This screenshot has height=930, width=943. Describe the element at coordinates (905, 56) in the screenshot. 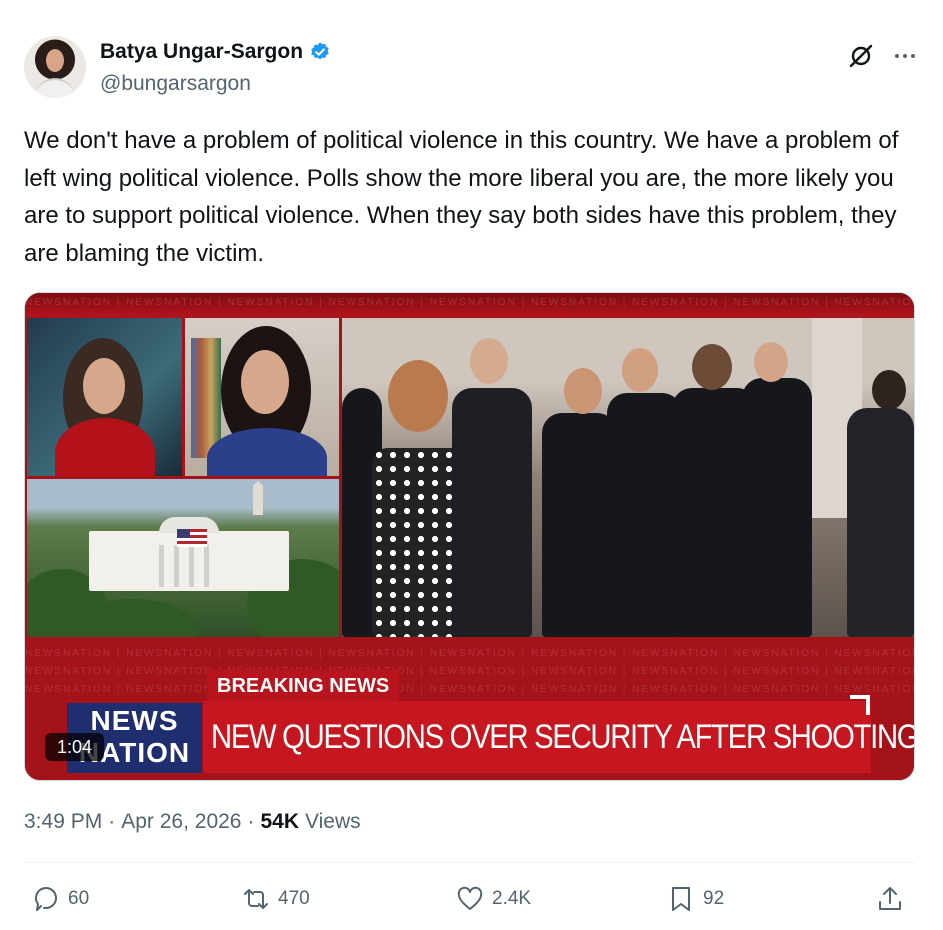

I see `more-icon` at that location.